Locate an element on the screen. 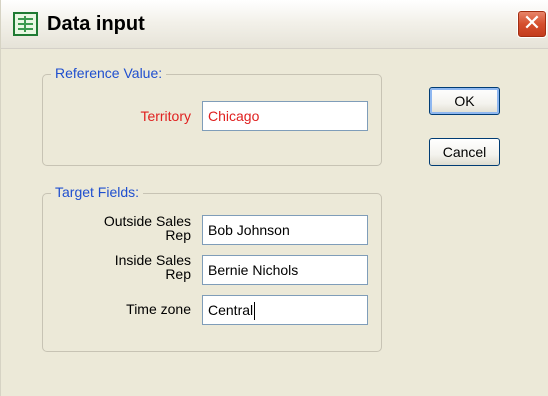  territory-input: Chicago is located at coordinates (285, 116).